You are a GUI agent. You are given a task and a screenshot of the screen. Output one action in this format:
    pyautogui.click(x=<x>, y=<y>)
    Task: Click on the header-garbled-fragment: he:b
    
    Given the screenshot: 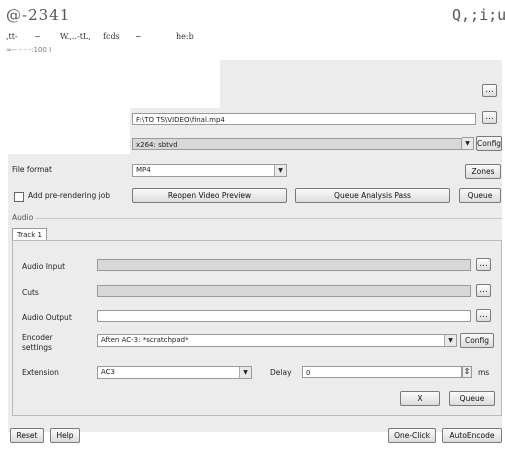 What is the action you would take?
    pyautogui.click(x=185, y=36)
    